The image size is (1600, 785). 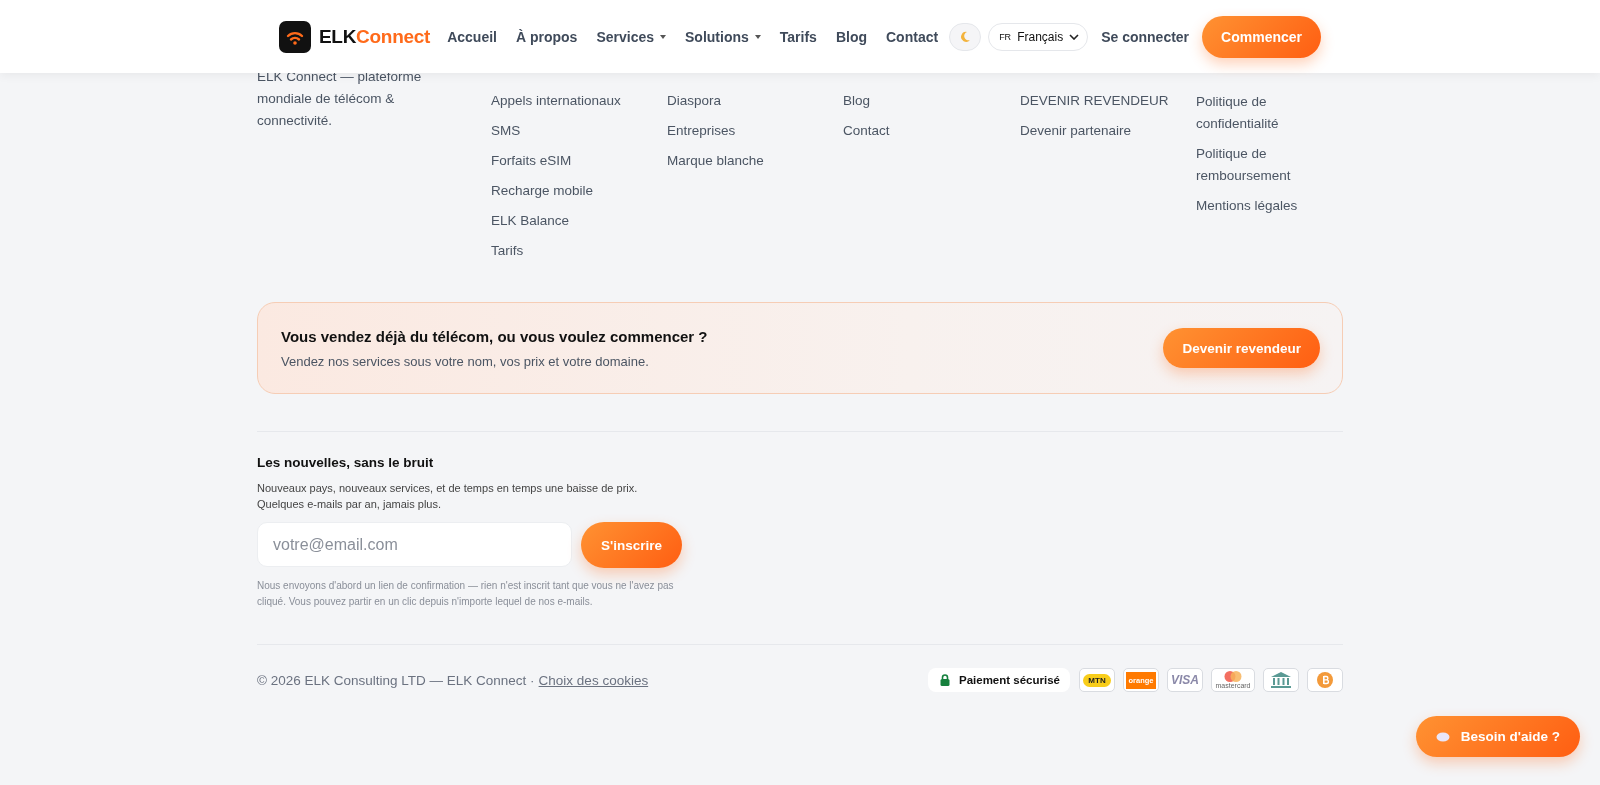 What do you see at coordinates (566, 130) in the screenshot?
I see `footer-link: SMS` at bounding box center [566, 130].